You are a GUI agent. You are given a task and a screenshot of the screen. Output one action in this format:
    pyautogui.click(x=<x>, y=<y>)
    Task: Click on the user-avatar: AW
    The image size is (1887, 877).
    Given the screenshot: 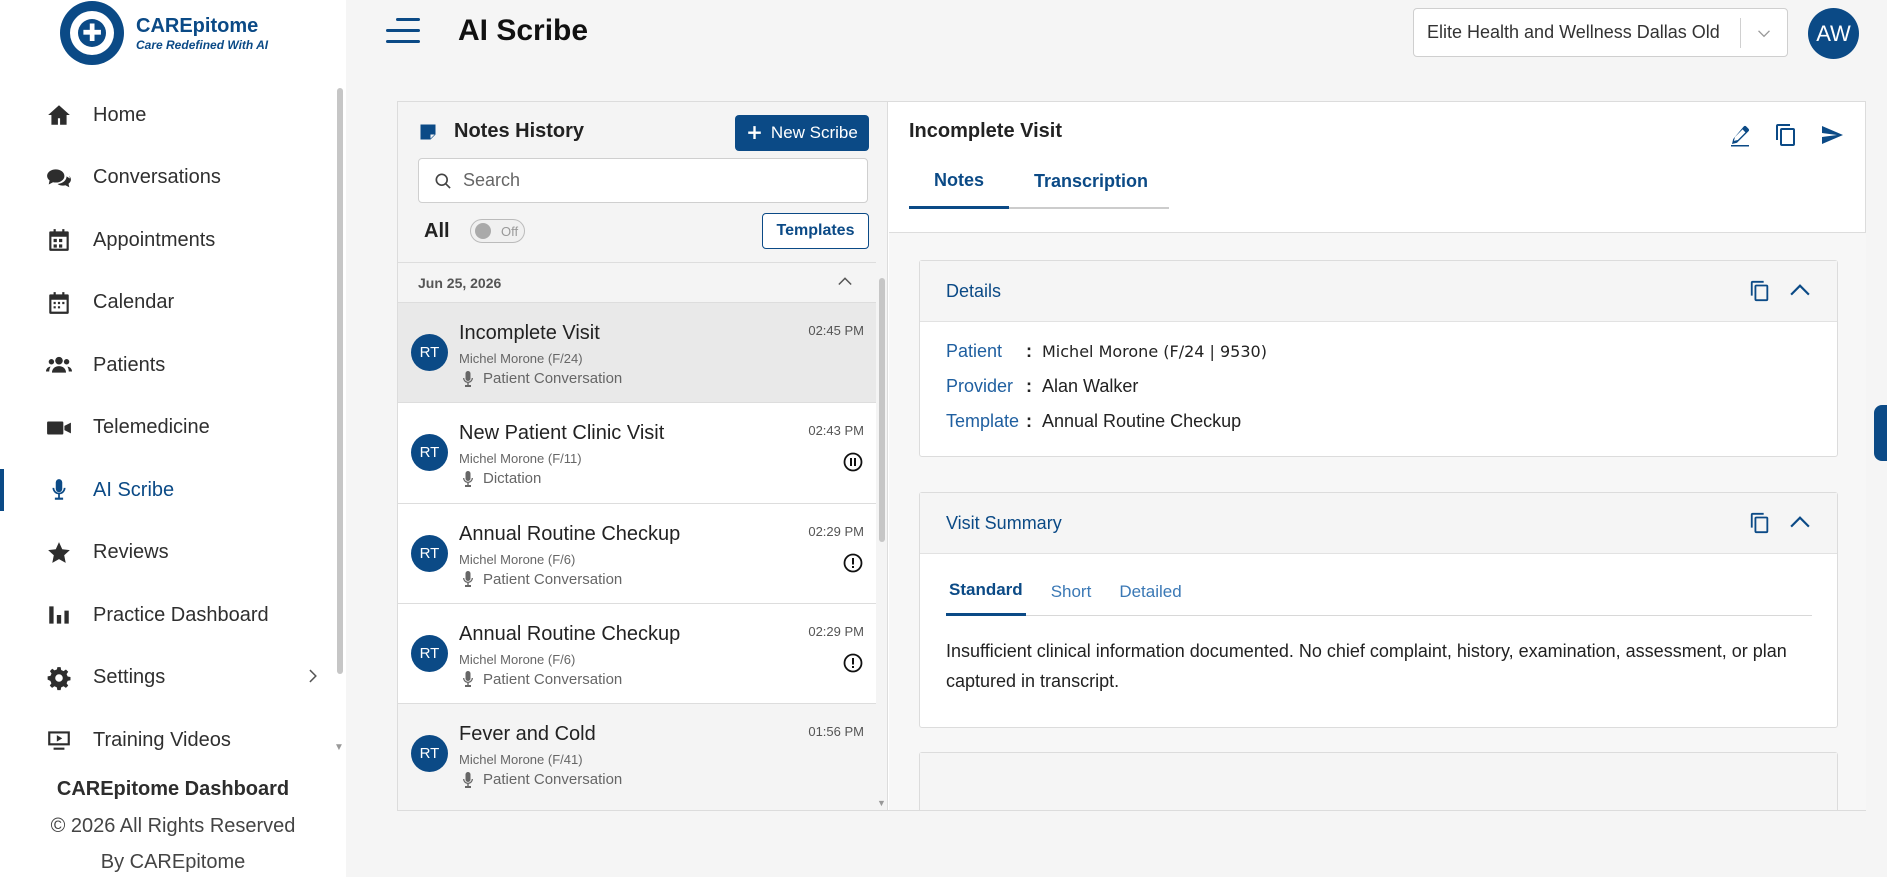 What is the action you would take?
    pyautogui.click(x=1833, y=33)
    